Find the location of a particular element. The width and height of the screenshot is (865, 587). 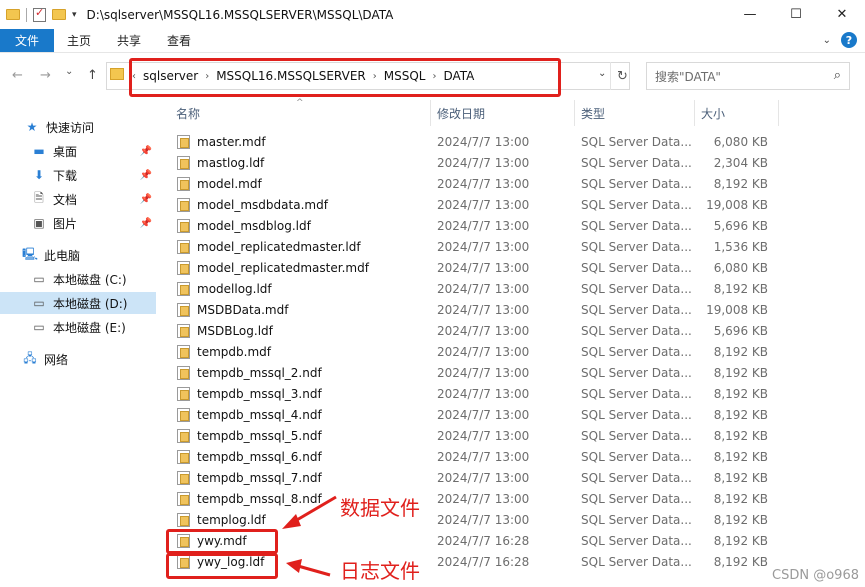

log-file-arrowhead-icon is located at coordinates (294, 566).